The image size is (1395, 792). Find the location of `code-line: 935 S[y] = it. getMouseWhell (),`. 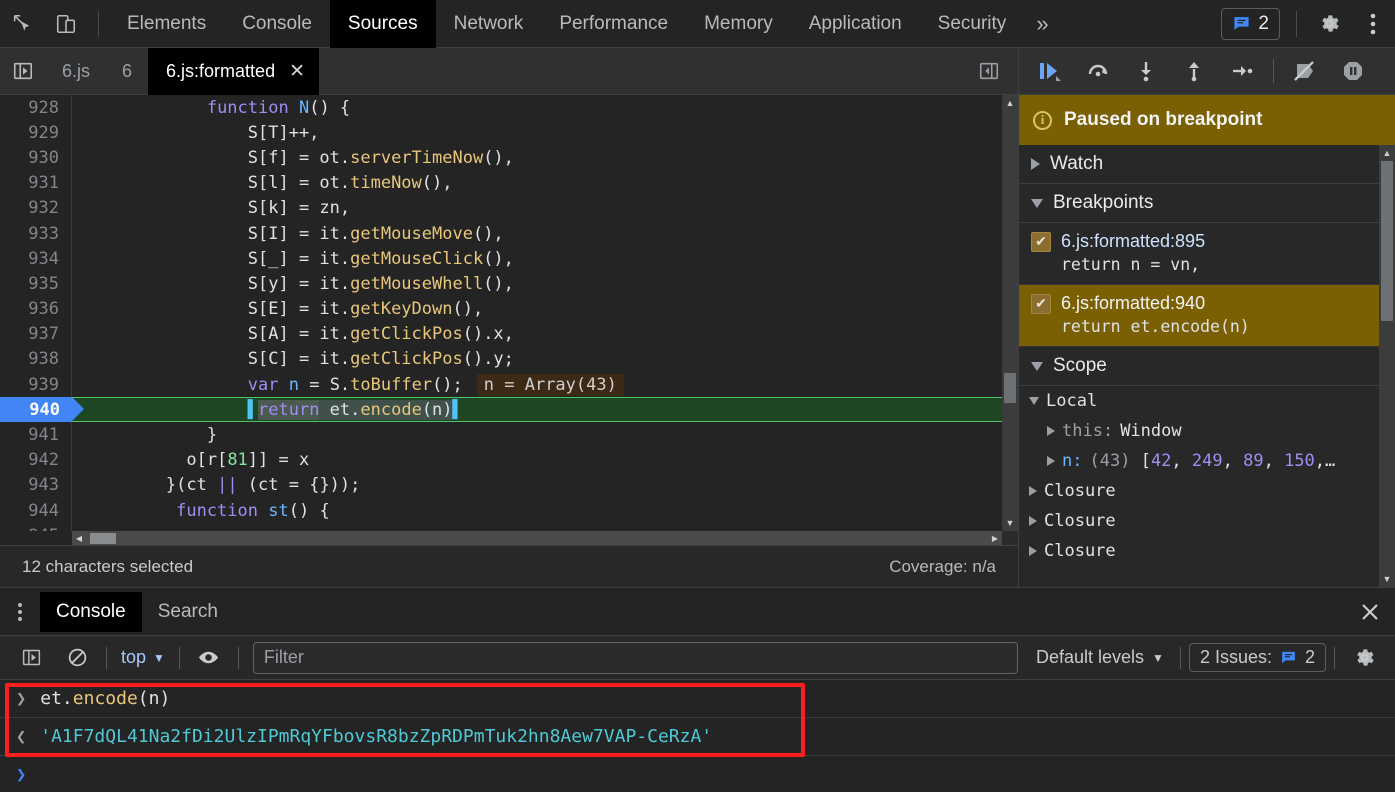

code-line: 935 S[y] = it. getMouseWhell (), is located at coordinates (501, 284).